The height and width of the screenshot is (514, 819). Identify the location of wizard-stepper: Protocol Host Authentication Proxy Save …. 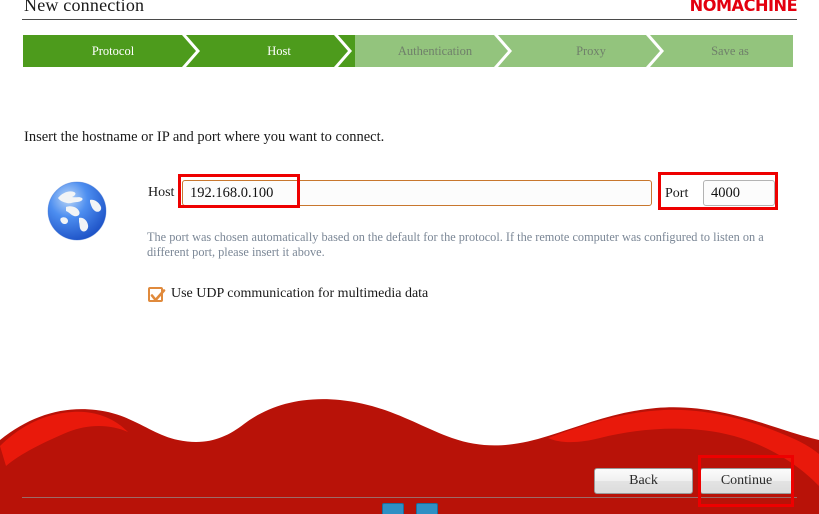
(408, 51).